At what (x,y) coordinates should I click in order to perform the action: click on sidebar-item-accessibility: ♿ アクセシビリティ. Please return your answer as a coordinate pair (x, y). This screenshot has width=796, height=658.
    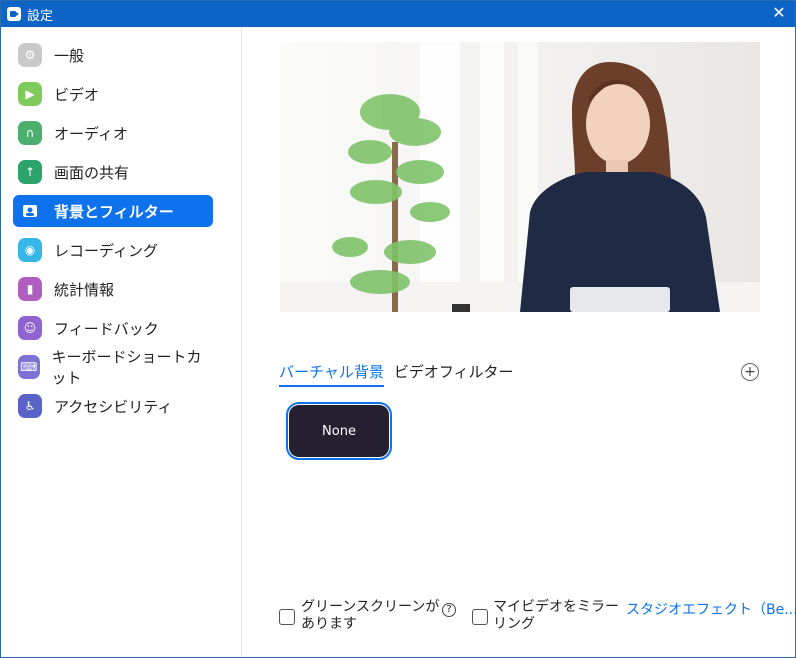
    Looking at the image, I should click on (113, 406).